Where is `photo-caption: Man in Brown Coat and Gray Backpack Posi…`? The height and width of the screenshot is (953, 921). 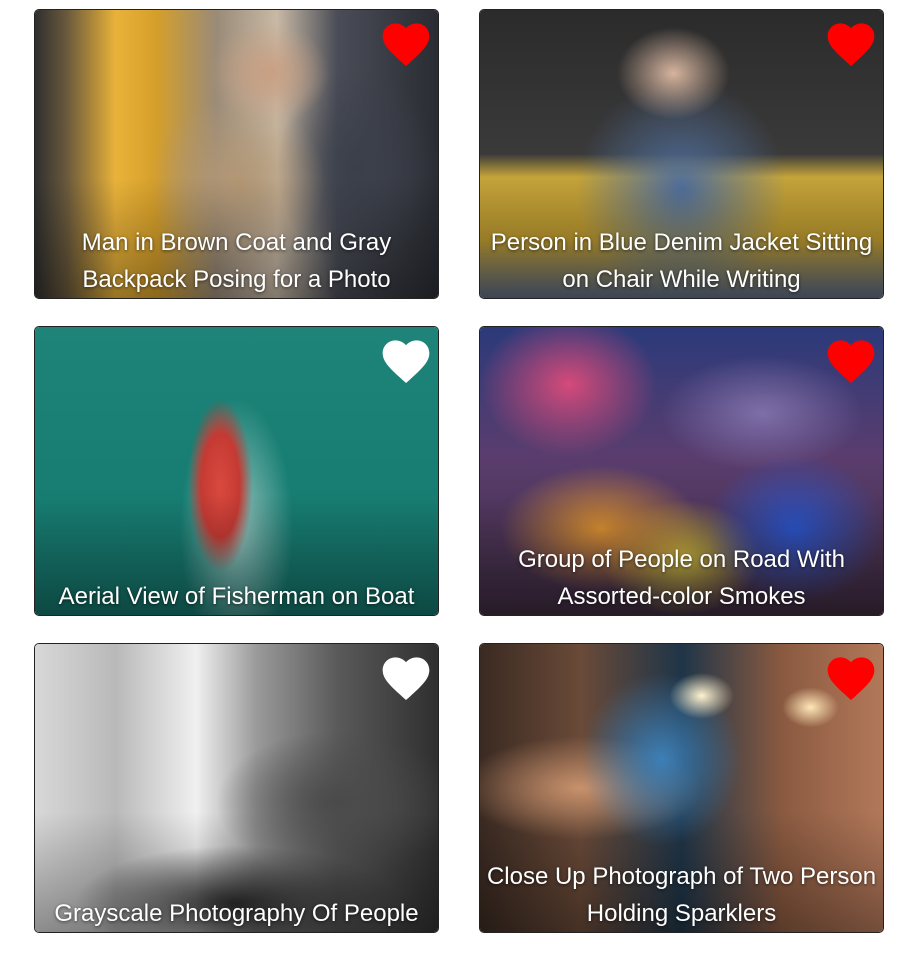 photo-caption: Man in Brown Coat and Gray Backpack Posi… is located at coordinates (236, 261).